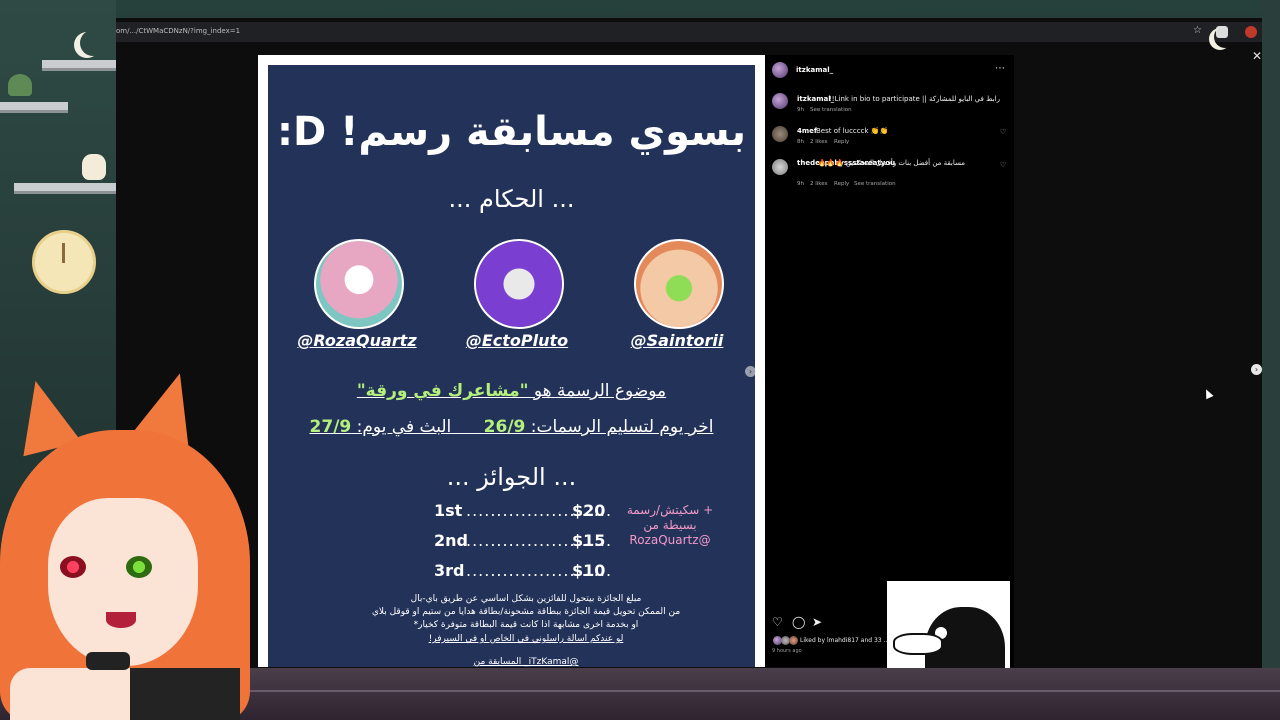  What do you see at coordinates (330, 427) in the screenshot?
I see `stream-value: 27/9` at bounding box center [330, 427].